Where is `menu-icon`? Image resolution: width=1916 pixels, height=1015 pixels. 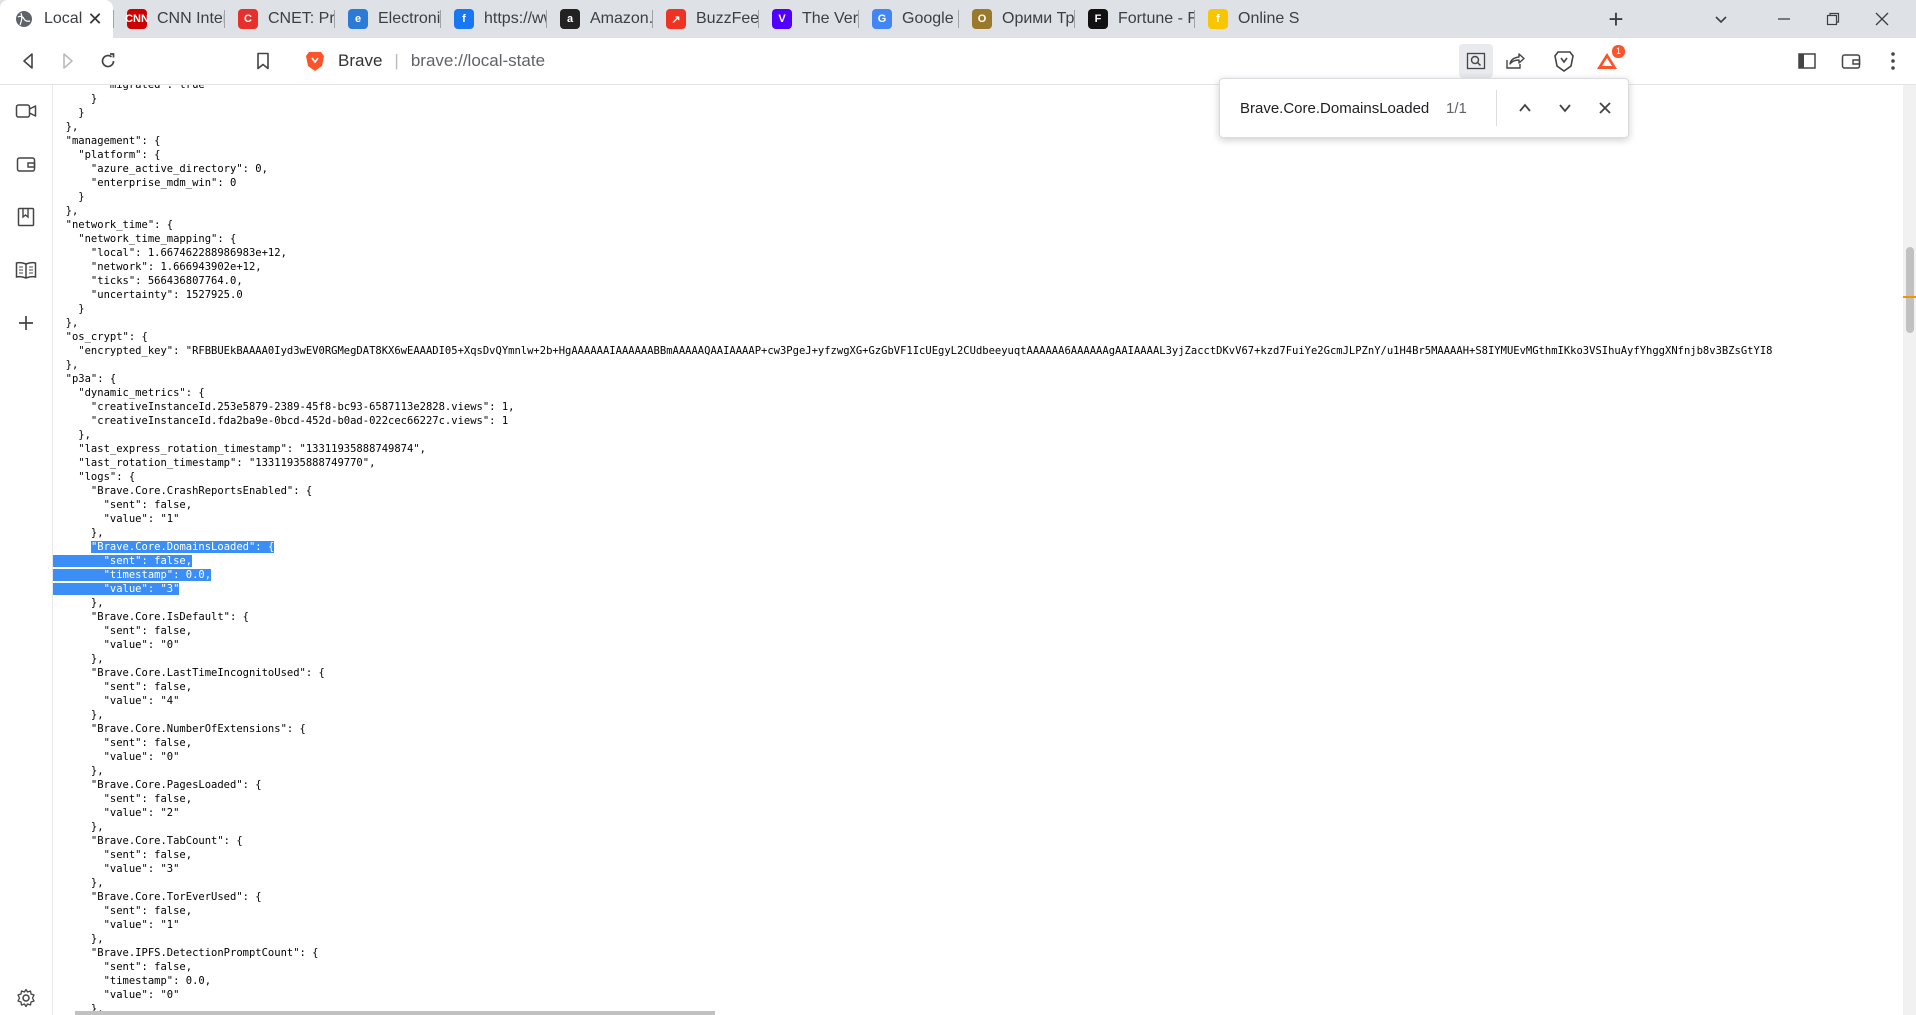 menu-icon is located at coordinates (1893, 61).